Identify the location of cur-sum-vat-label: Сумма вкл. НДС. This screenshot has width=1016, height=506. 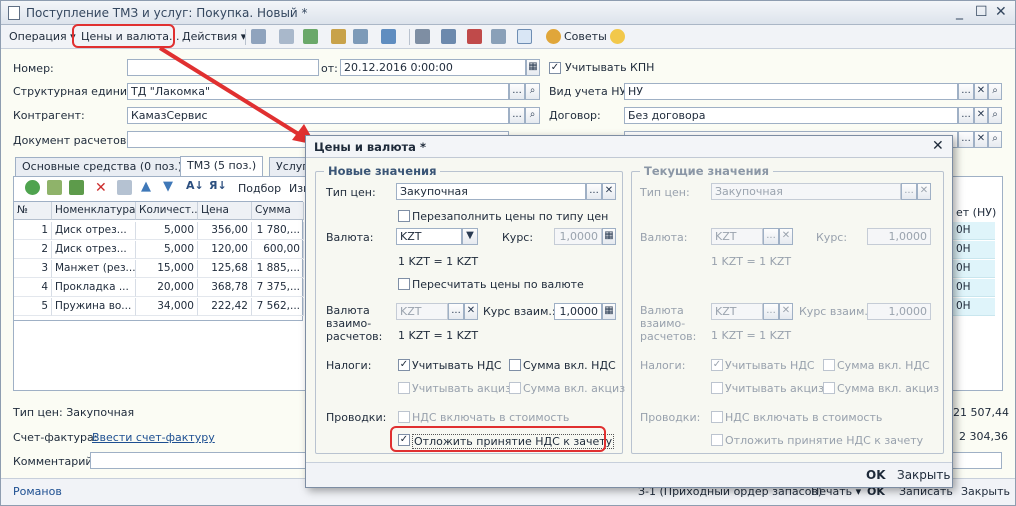
(883, 365).